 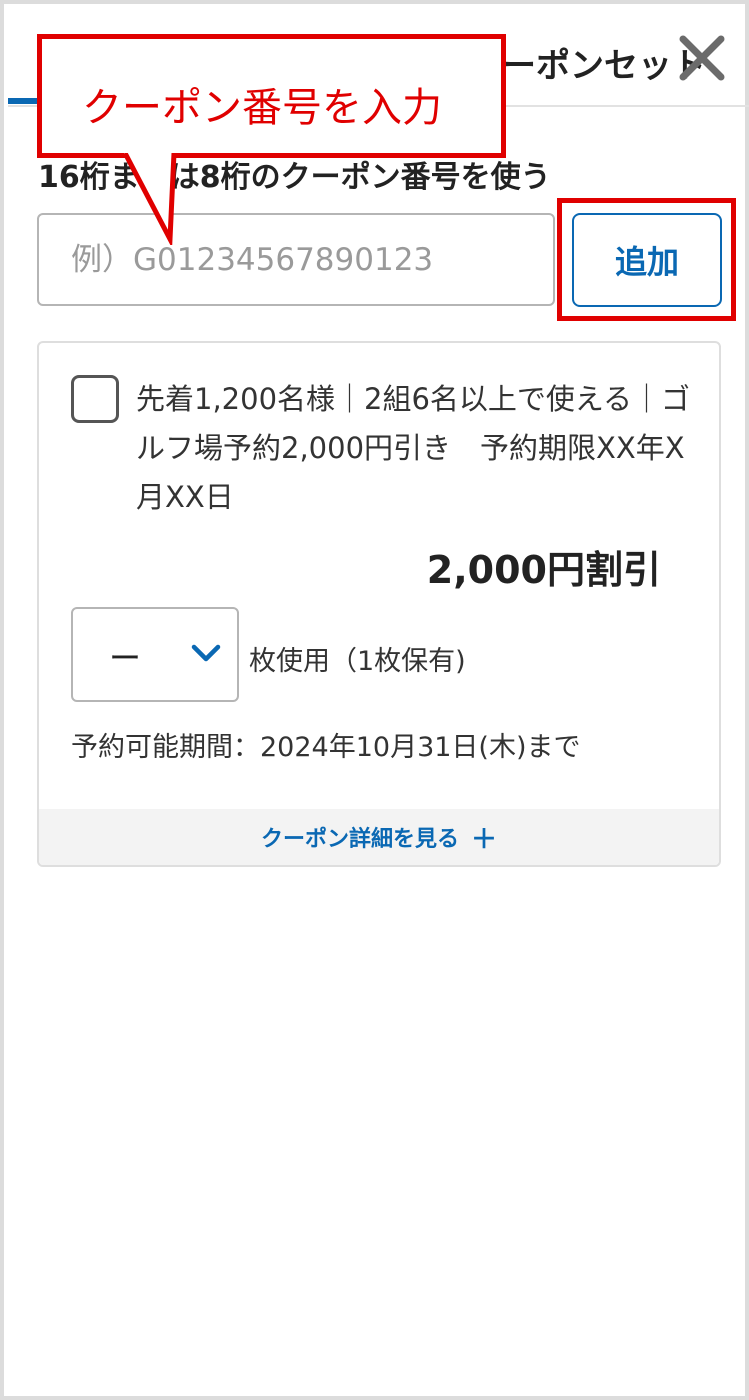 What do you see at coordinates (357, 661) in the screenshot?
I see `quantity-label: 枚使用（1枚保有)` at bounding box center [357, 661].